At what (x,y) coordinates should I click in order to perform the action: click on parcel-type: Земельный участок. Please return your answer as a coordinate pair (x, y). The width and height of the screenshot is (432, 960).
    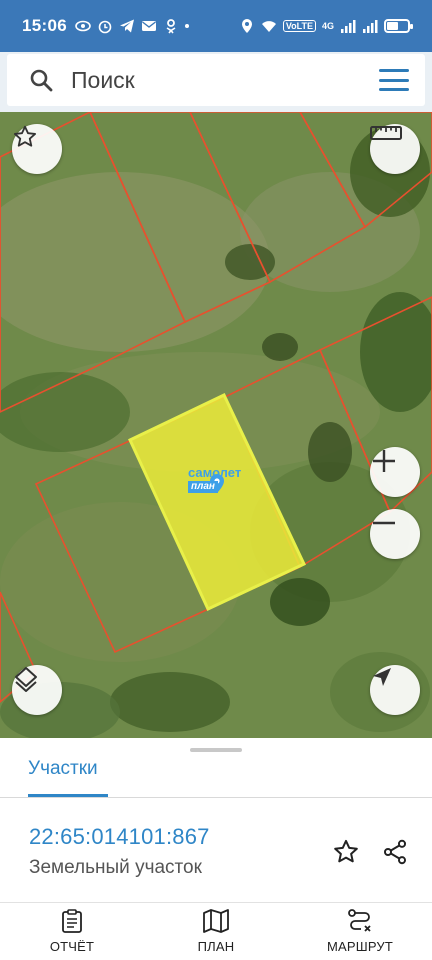
    Looking at the image, I should click on (115, 867).